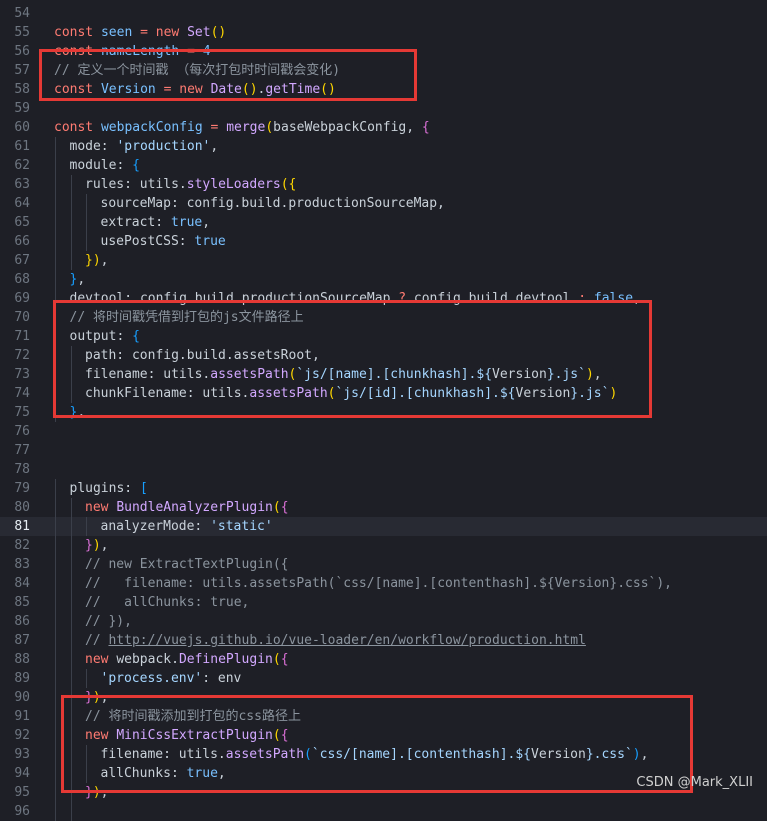 This screenshot has width=767, height=821. What do you see at coordinates (22, 127) in the screenshot?
I see `line-number: 60` at bounding box center [22, 127].